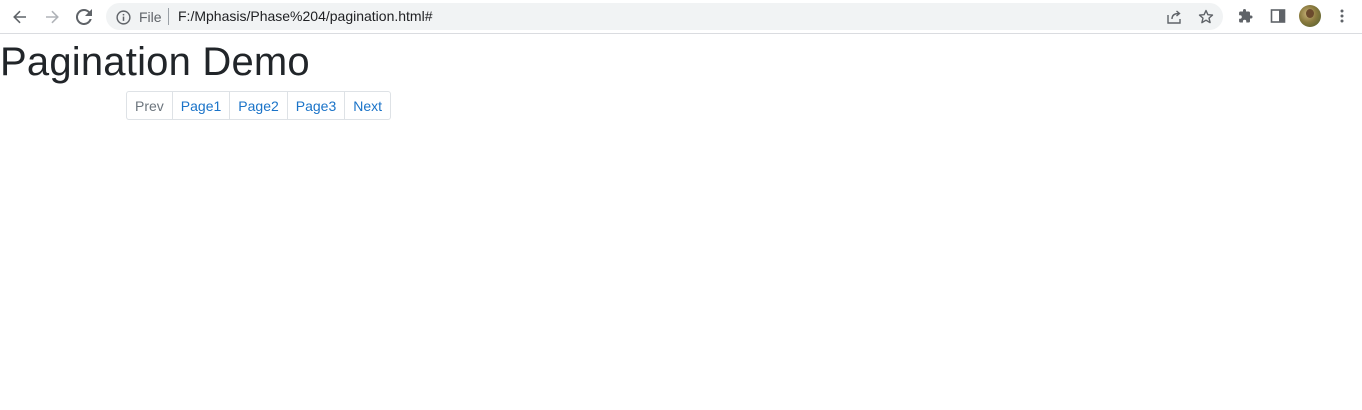 This screenshot has width=1362, height=410. What do you see at coordinates (150, 17) in the screenshot?
I see `site-info-label: File` at bounding box center [150, 17].